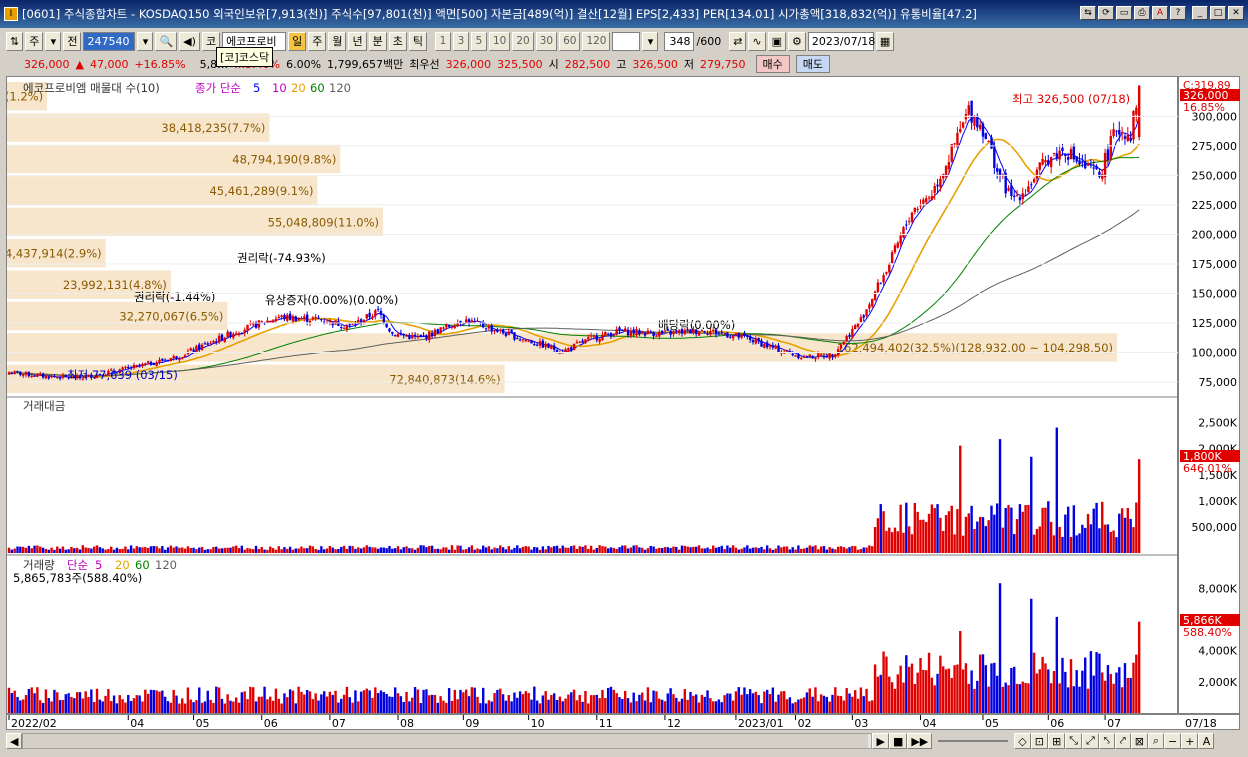 The width and height of the screenshot is (1248, 757). I want to click on scroll-thumb, so click(446, 741).